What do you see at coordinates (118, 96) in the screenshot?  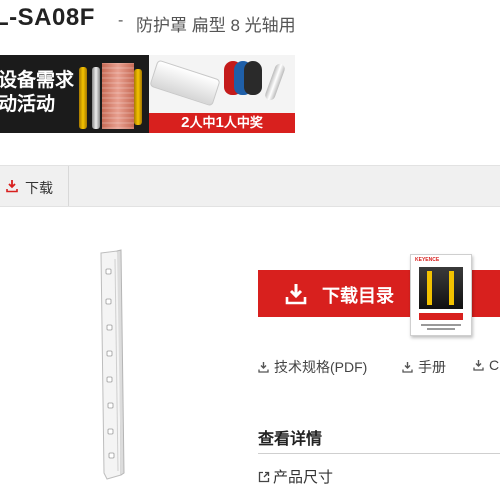 I see `light-curtain-image` at bounding box center [118, 96].